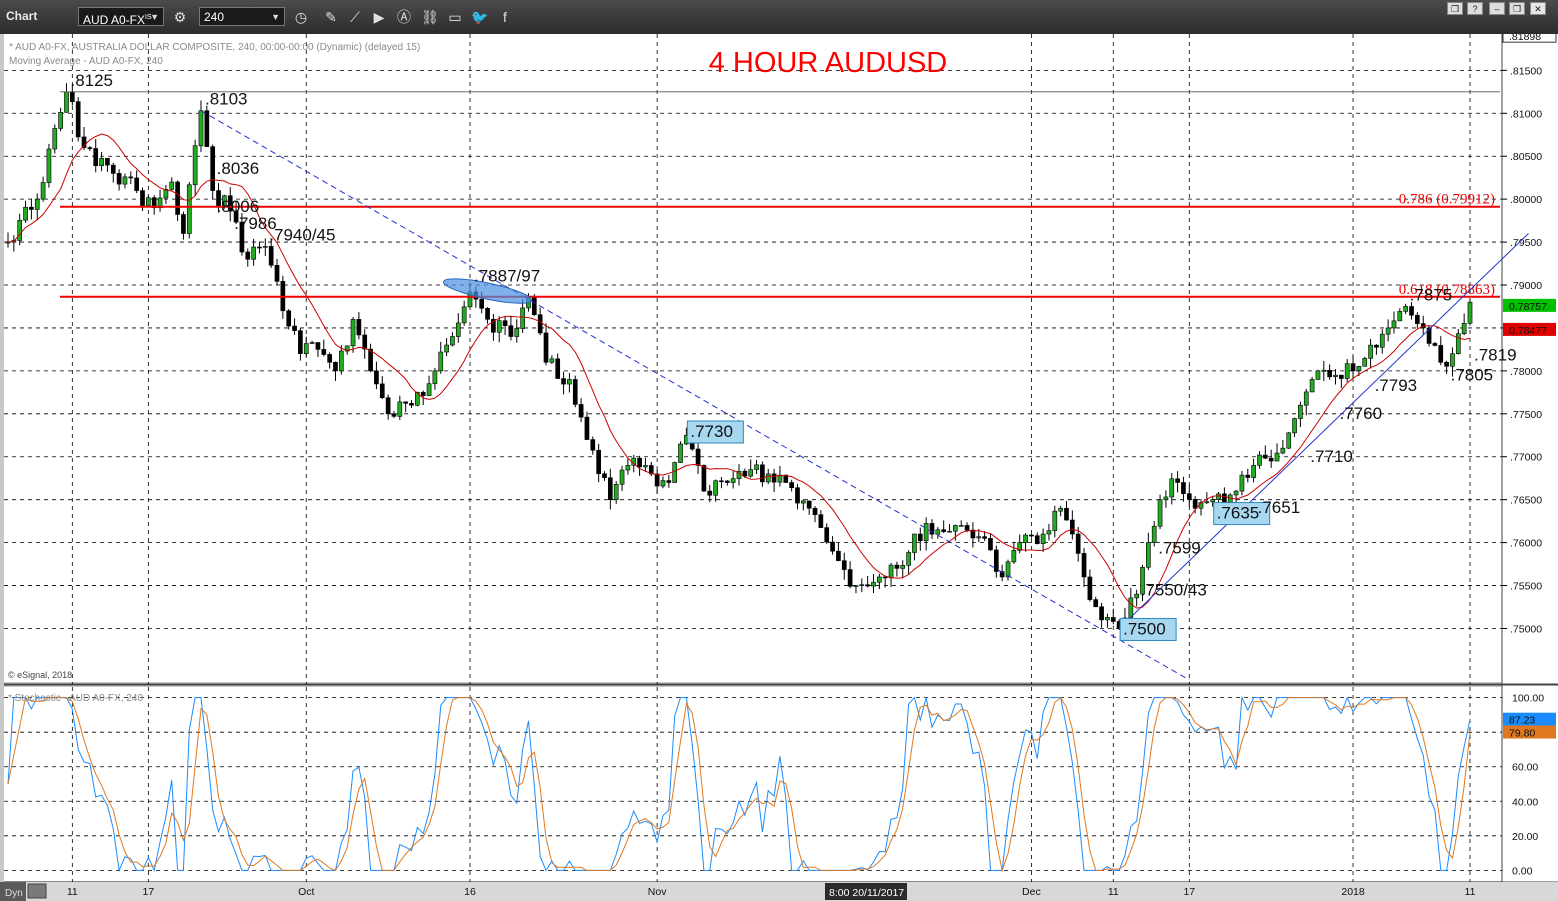 The image size is (1558, 901). I want to click on close-button: ✕, so click(1538, 8).